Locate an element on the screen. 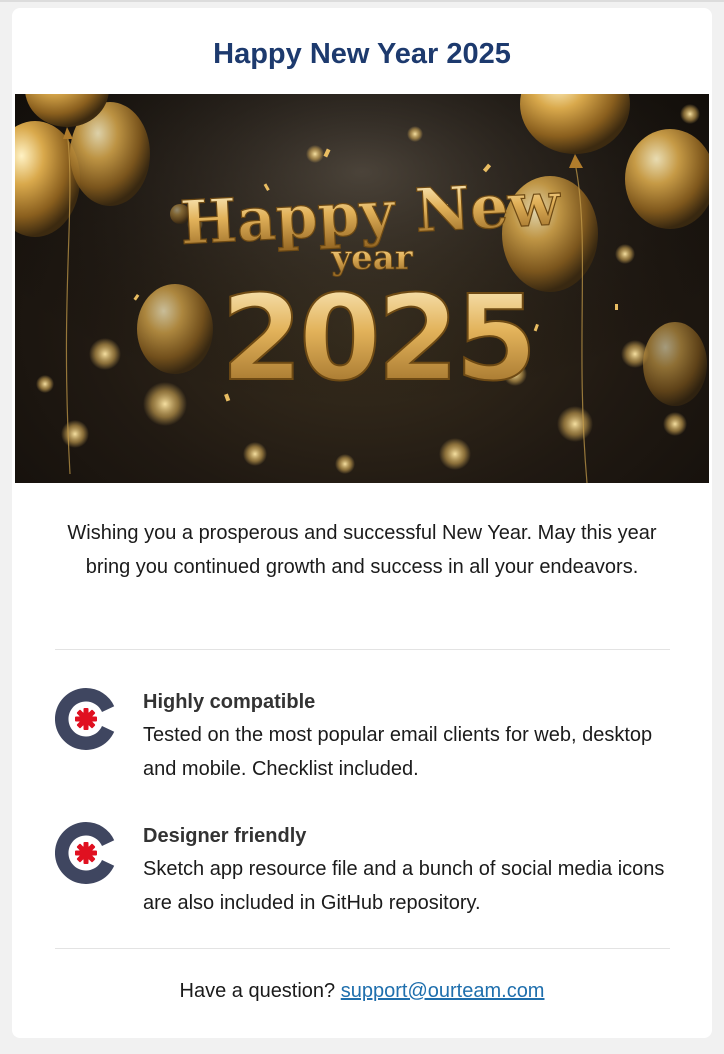 The image size is (724, 1054). hero-text: Happy New year 2025 is located at coordinates (371, 288).